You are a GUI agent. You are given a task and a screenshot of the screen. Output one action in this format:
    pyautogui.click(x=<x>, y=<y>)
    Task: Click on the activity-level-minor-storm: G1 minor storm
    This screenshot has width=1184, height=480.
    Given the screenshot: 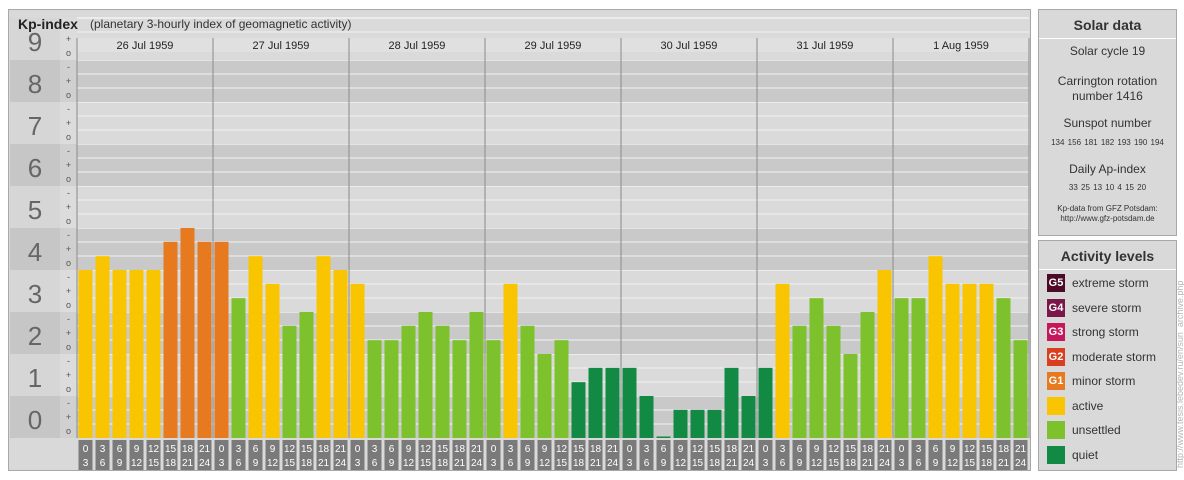 What is the action you would take?
    pyautogui.click(x=1111, y=382)
    